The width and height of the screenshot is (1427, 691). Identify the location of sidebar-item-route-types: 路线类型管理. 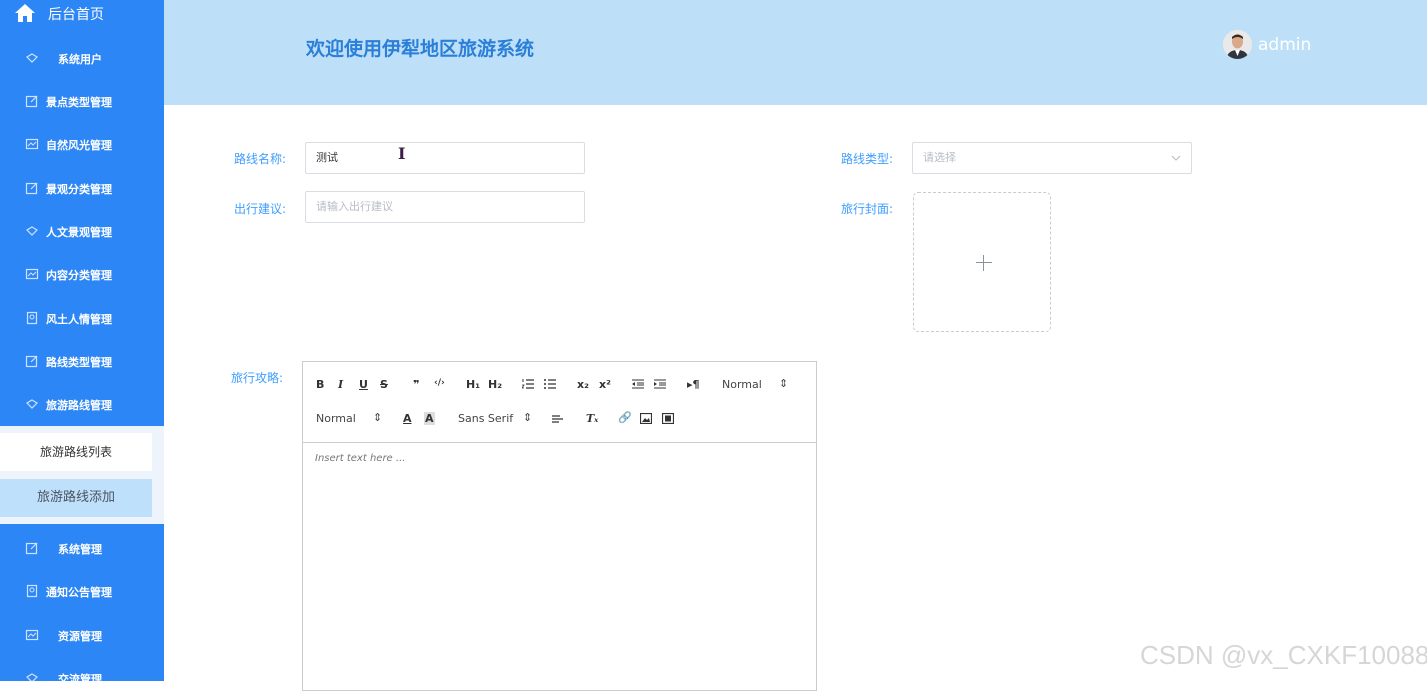
(82, 361).